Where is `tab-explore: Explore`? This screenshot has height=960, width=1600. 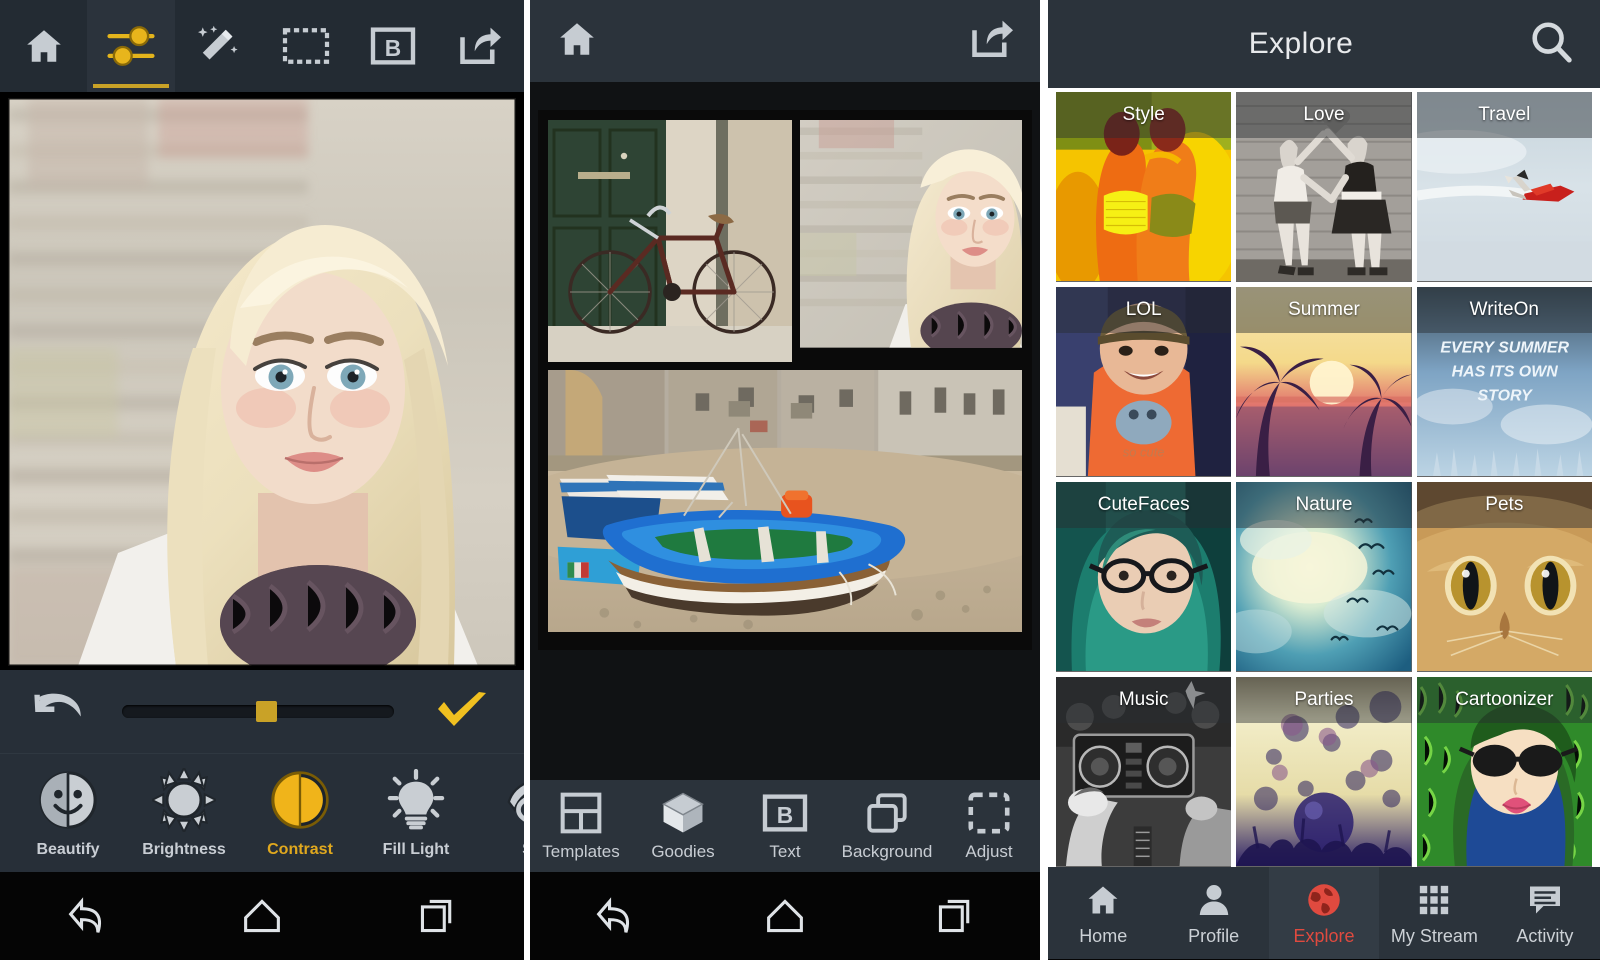
tab-explore: Explore is located at coordinates (1324, 913).